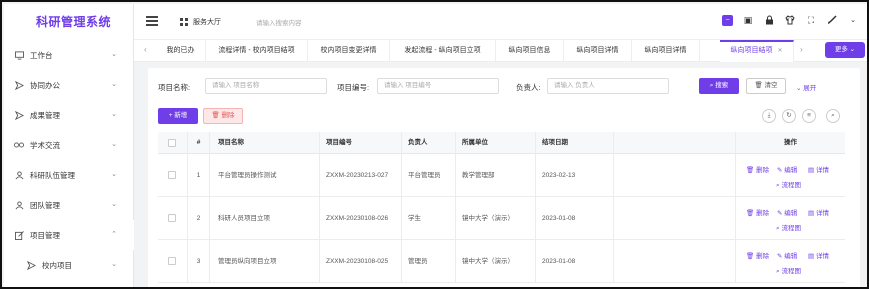  What do you see at coordinates (790, 261) in the screenshot?
I see `row-actions: 🗑 删除 ✎ 编辑 ▤ 详情 ⌕ 流程图` at bounding box center [790, 261].